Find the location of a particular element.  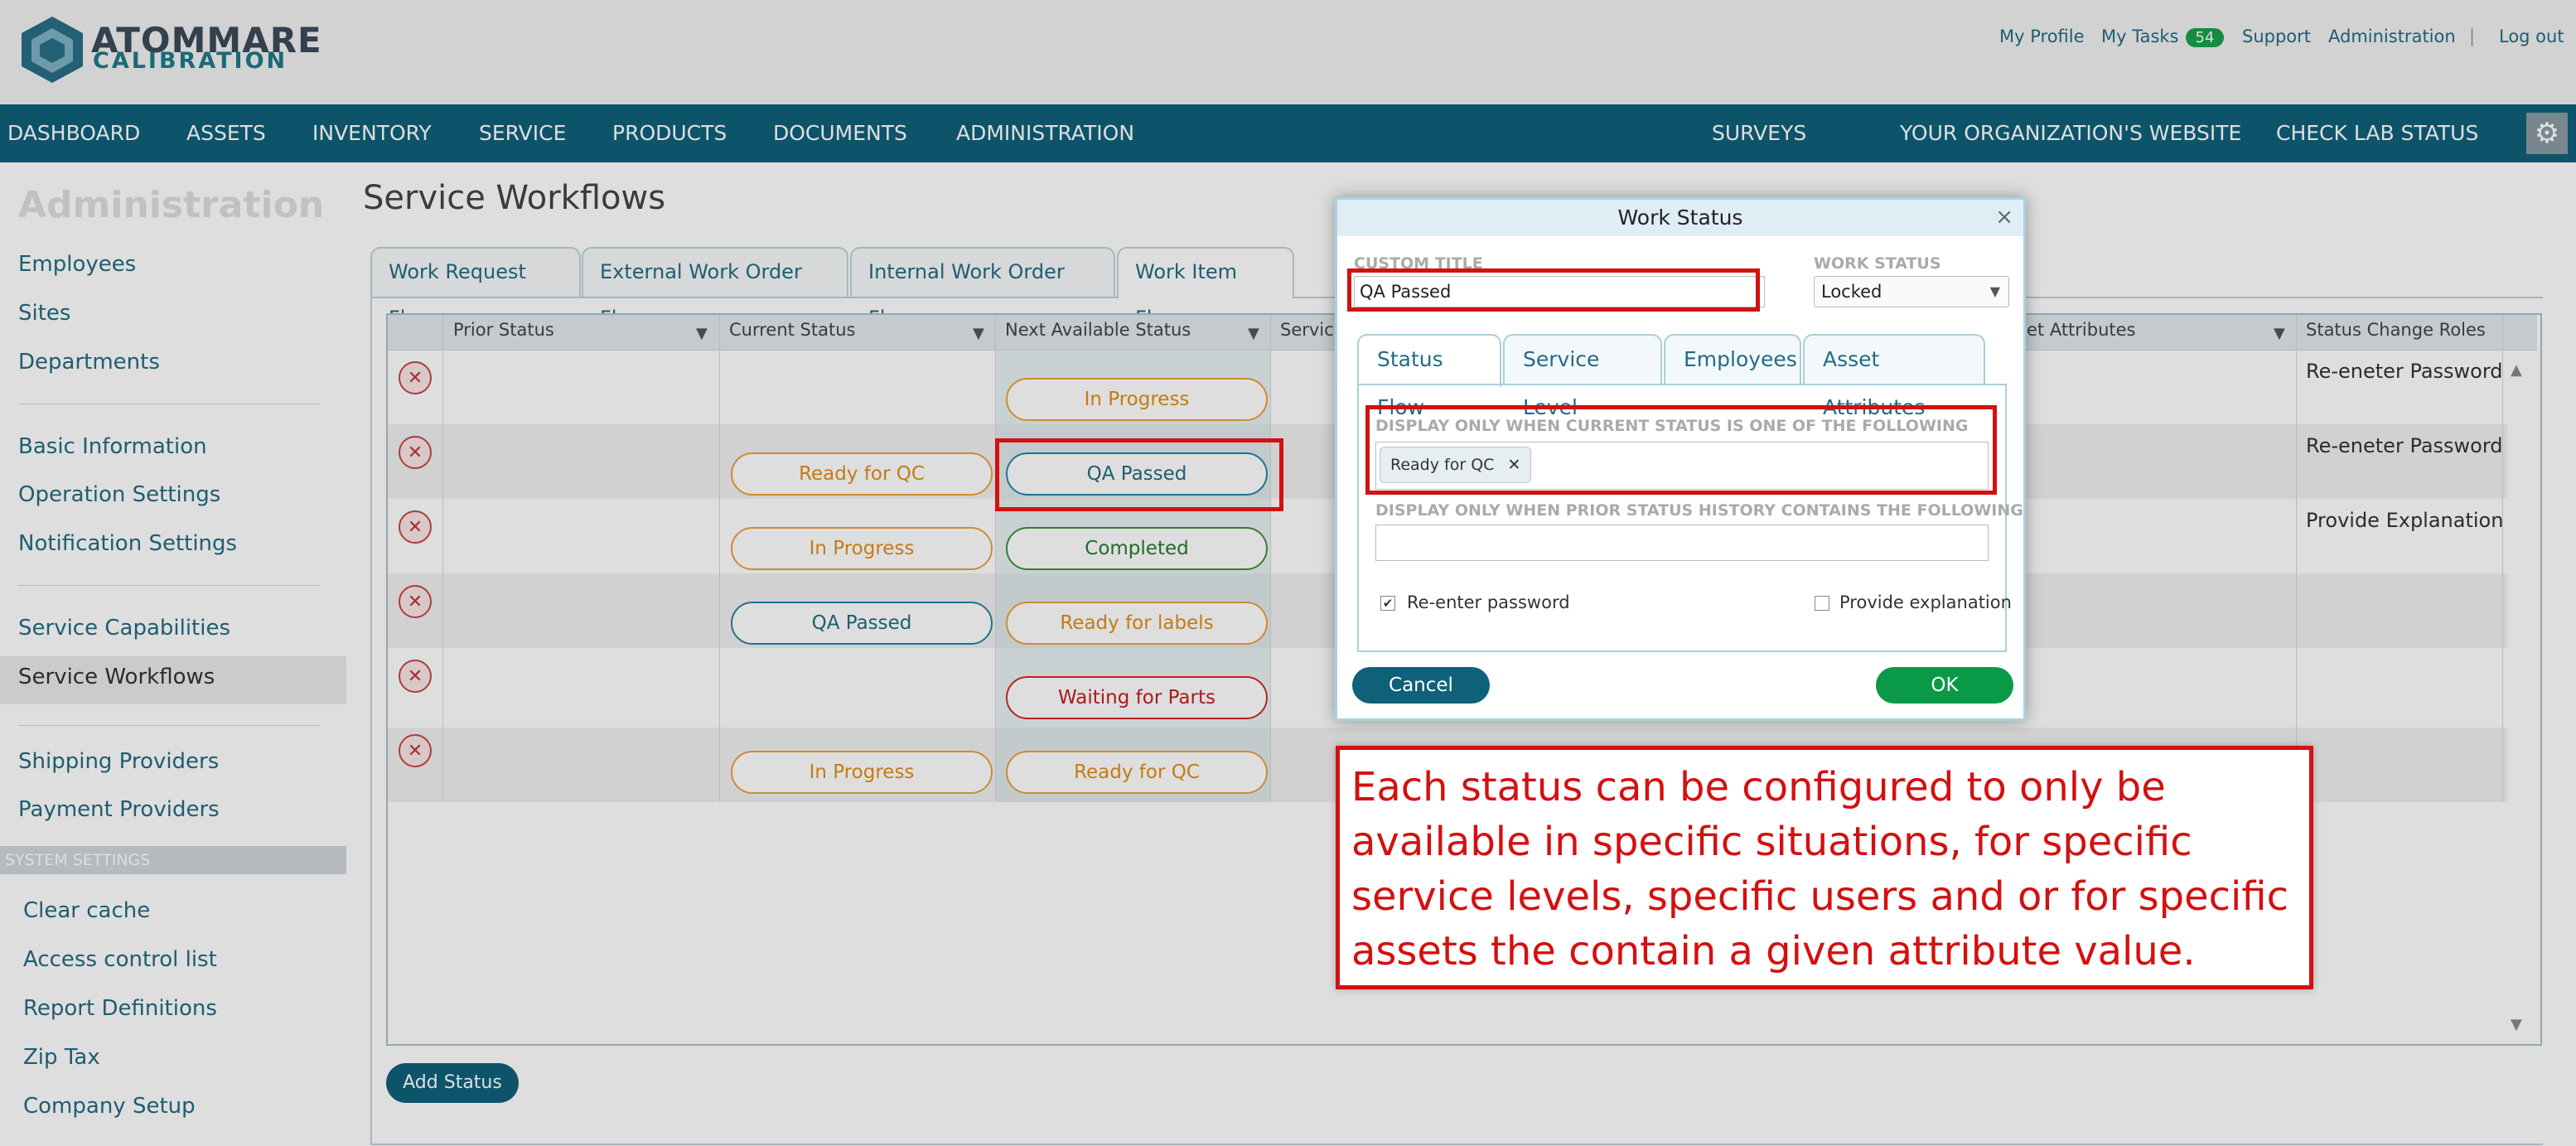

close-icon: × is located at coordinates (2004, 217).